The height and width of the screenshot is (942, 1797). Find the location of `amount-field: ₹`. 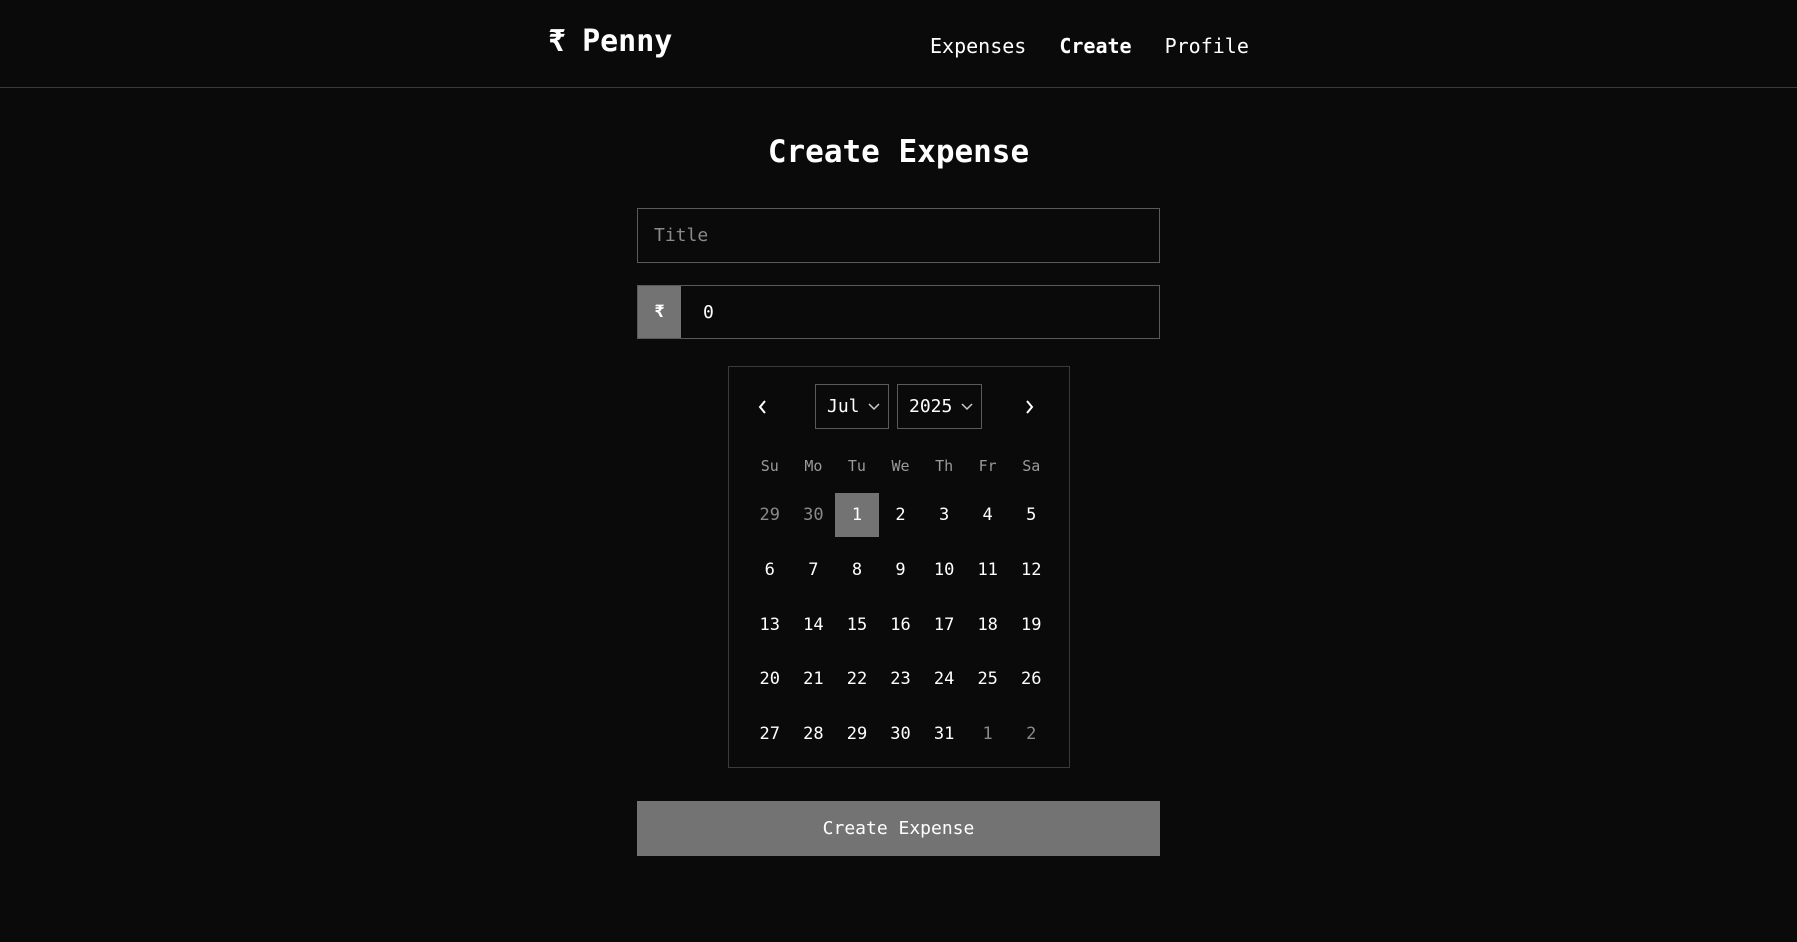

amount-field: ₹ is located at coordinates (898, 312).